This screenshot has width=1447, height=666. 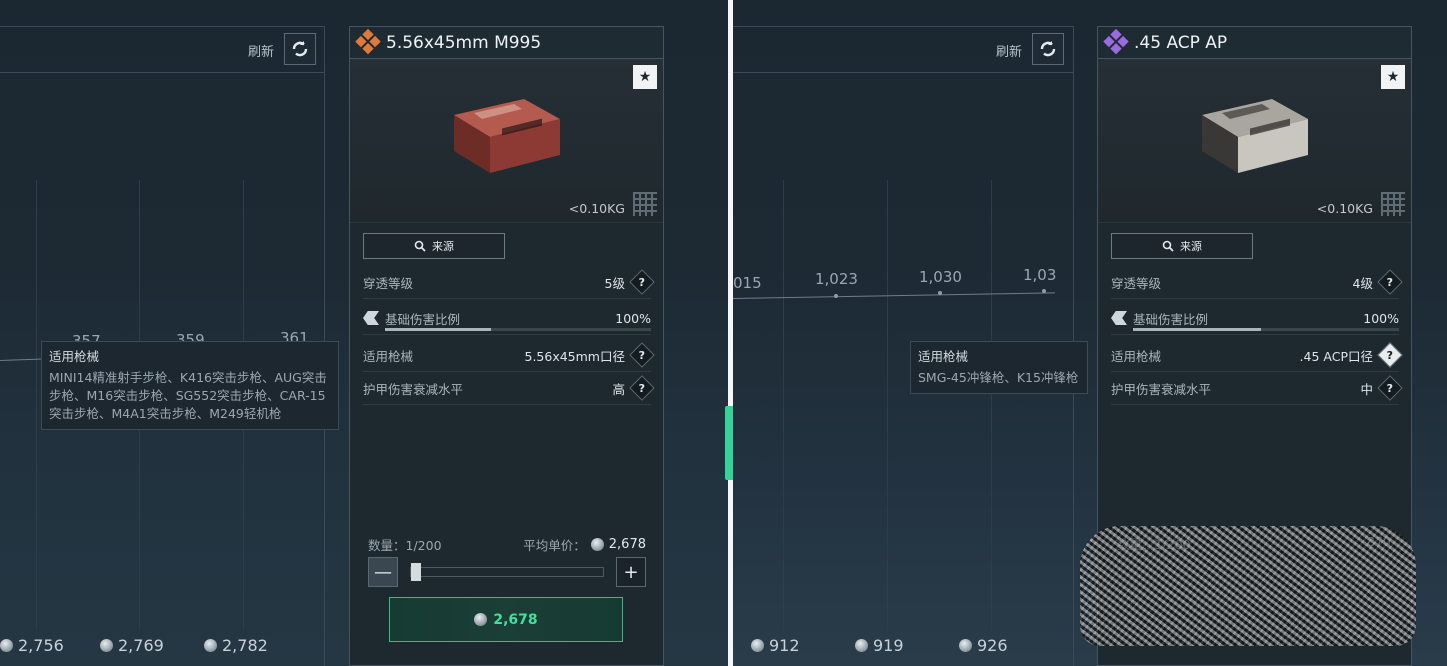 What do you see at coordinates (1366, 389) in the screenshot?
I see `stat-value: 中` at bounding box center [1366, 389].